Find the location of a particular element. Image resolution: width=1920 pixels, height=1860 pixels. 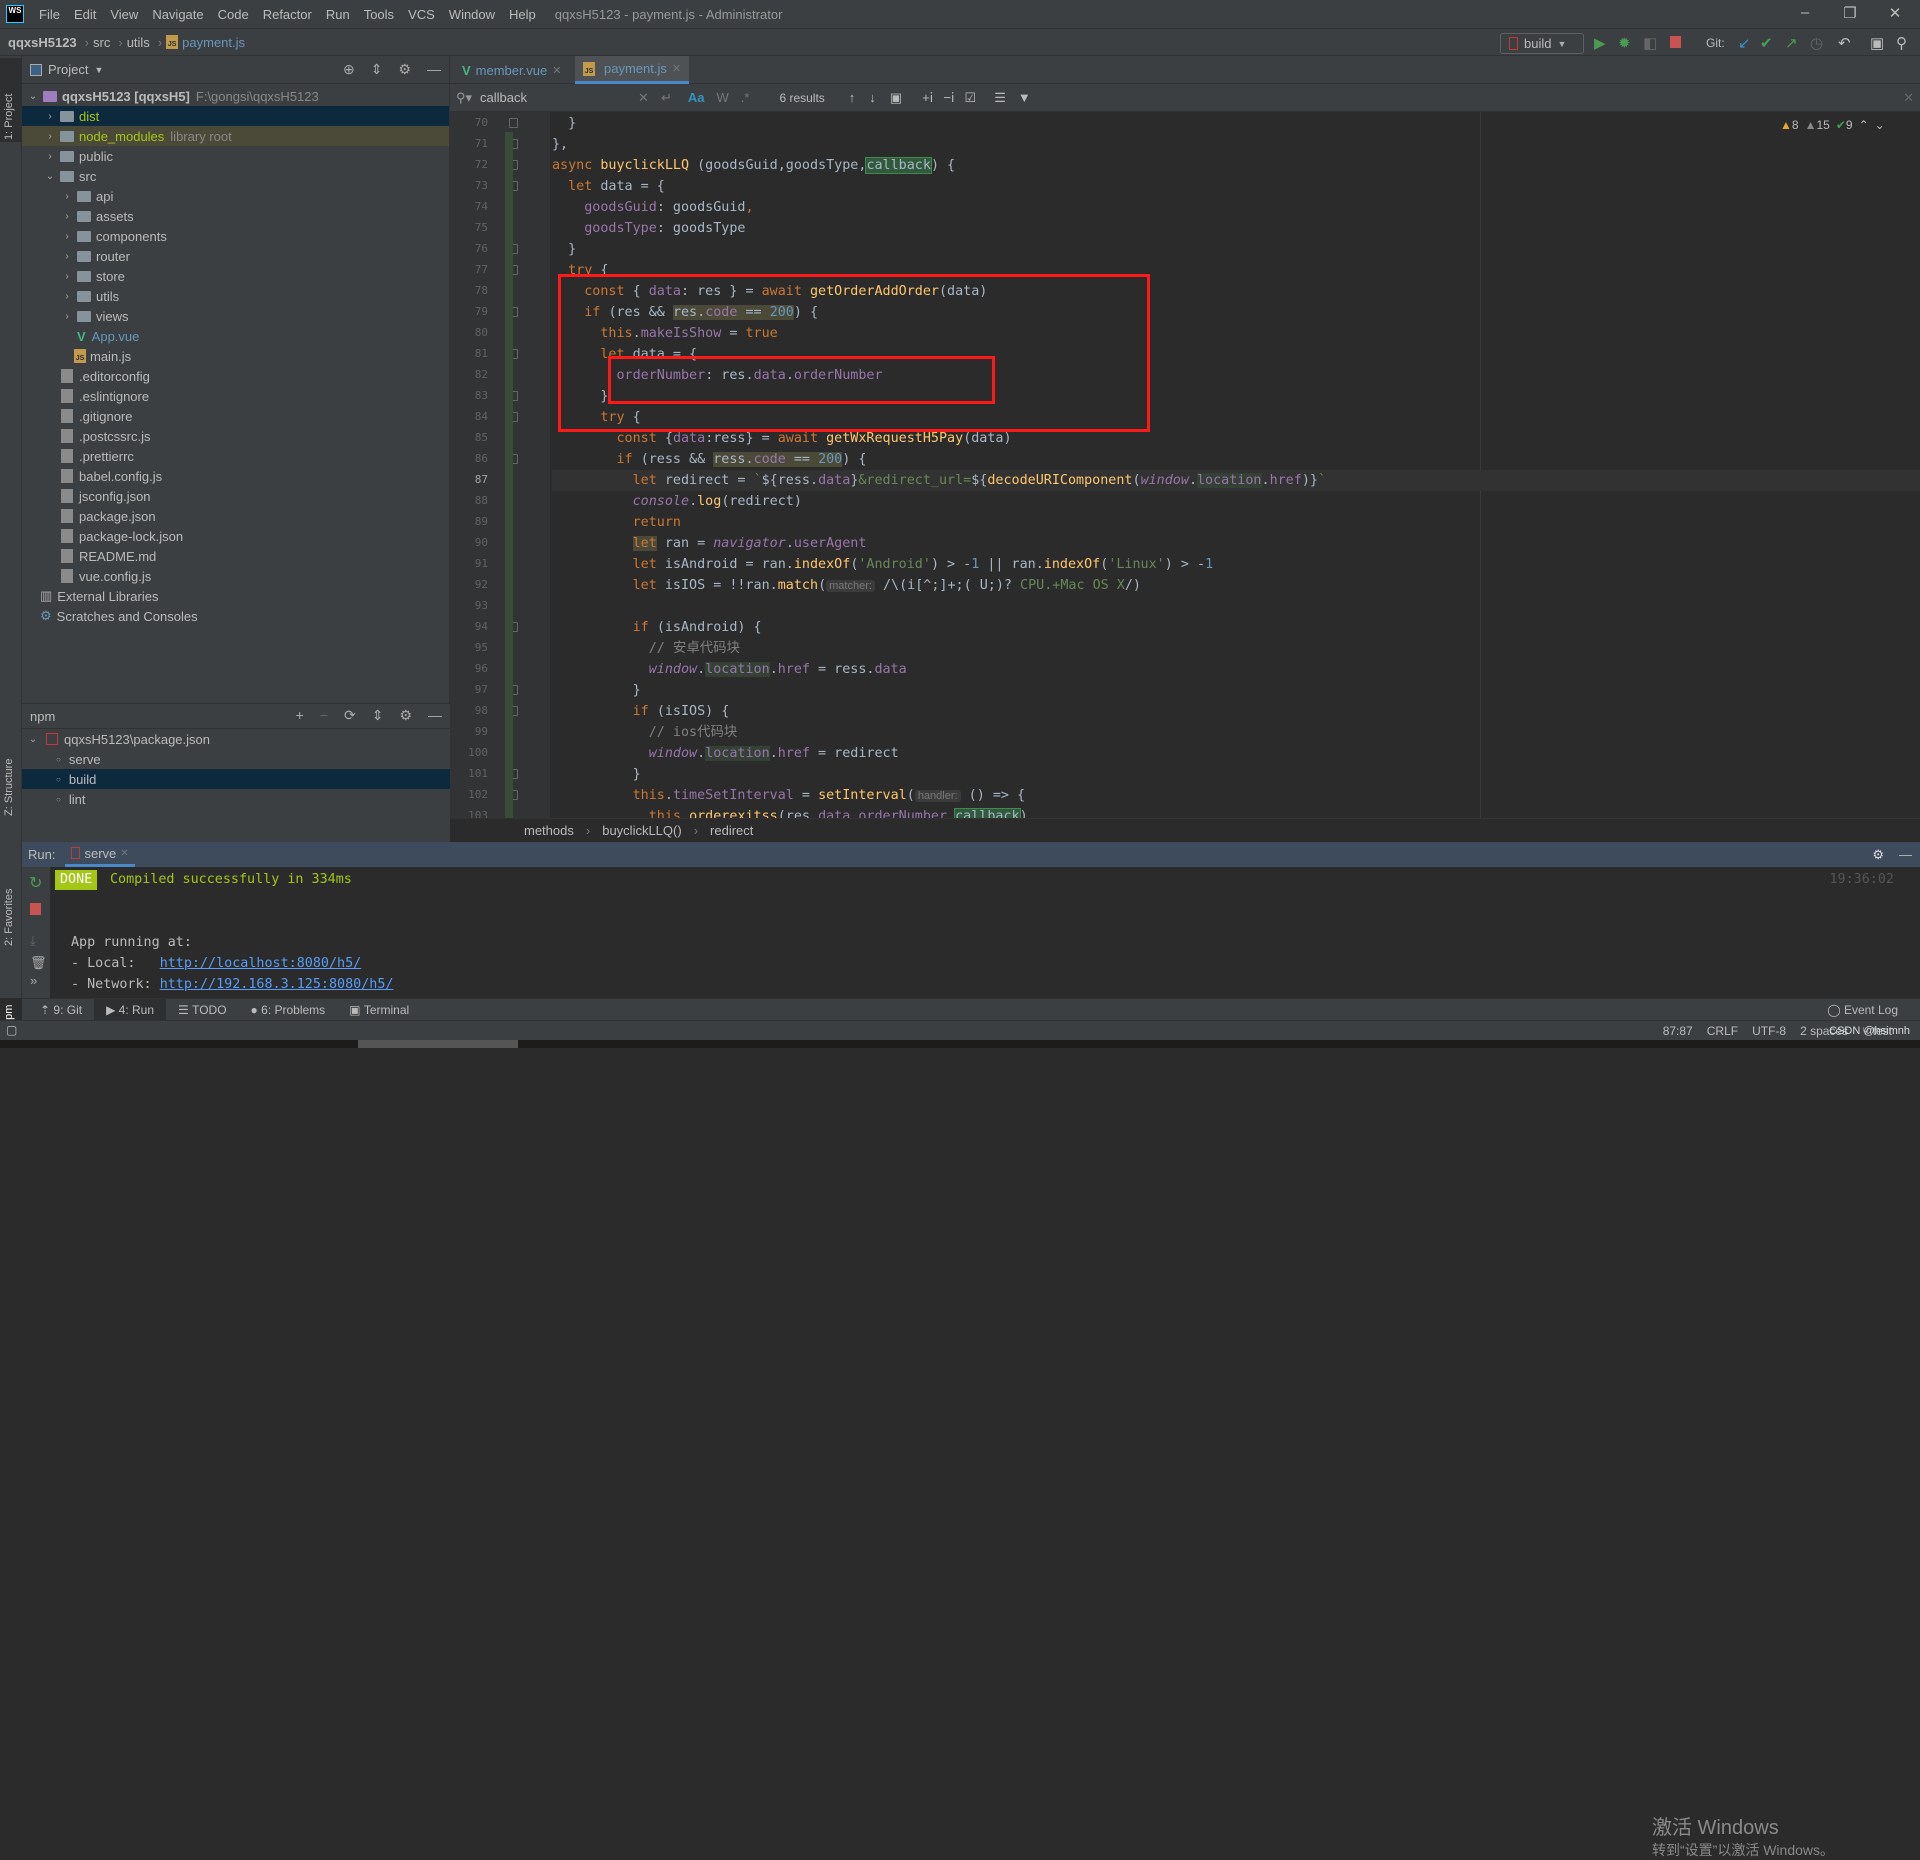

code-line: console.log(redirect) is located at coordinates (1236, 501).